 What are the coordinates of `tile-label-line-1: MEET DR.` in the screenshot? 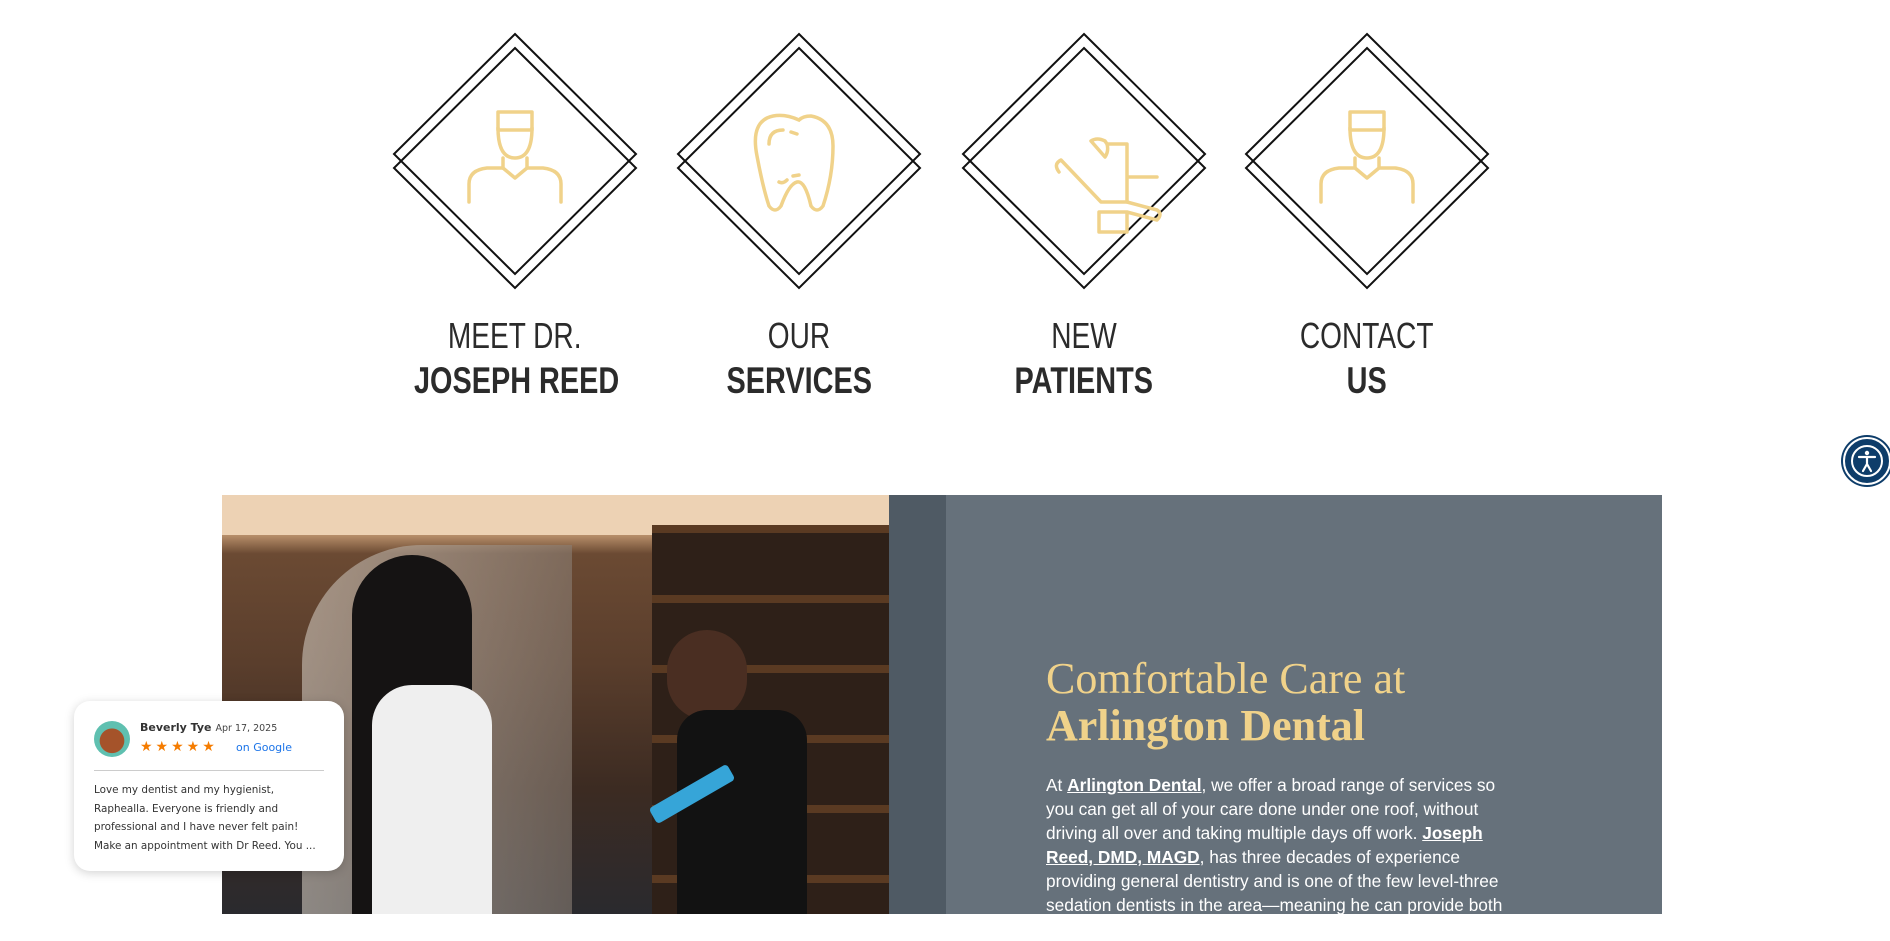 It's located at (515, 336).